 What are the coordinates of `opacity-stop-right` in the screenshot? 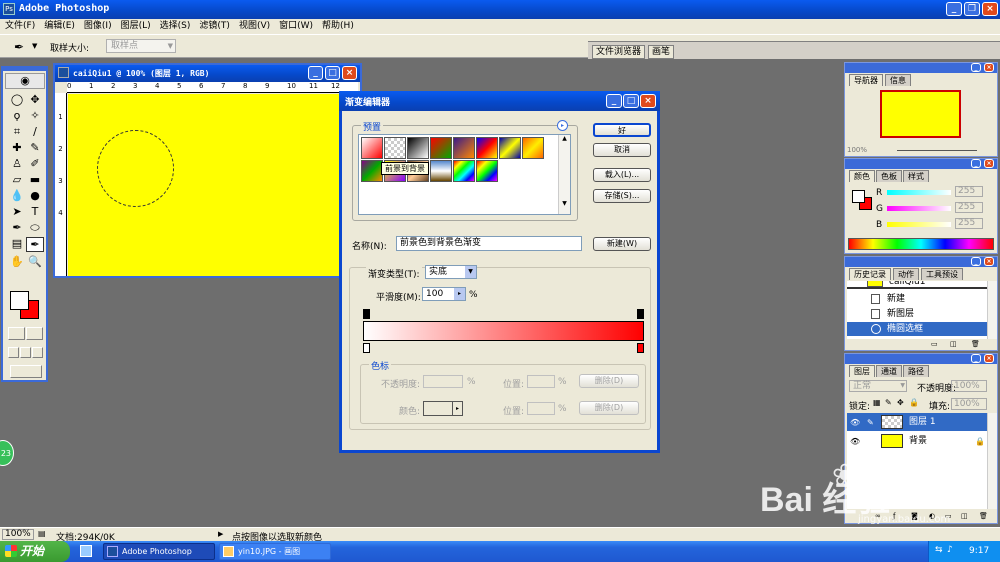 It's located at (640, 314).